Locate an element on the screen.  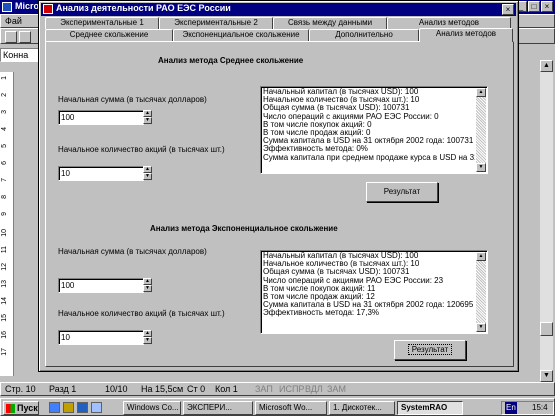
ruler-number: 16 is located at coordinates (4, 335).